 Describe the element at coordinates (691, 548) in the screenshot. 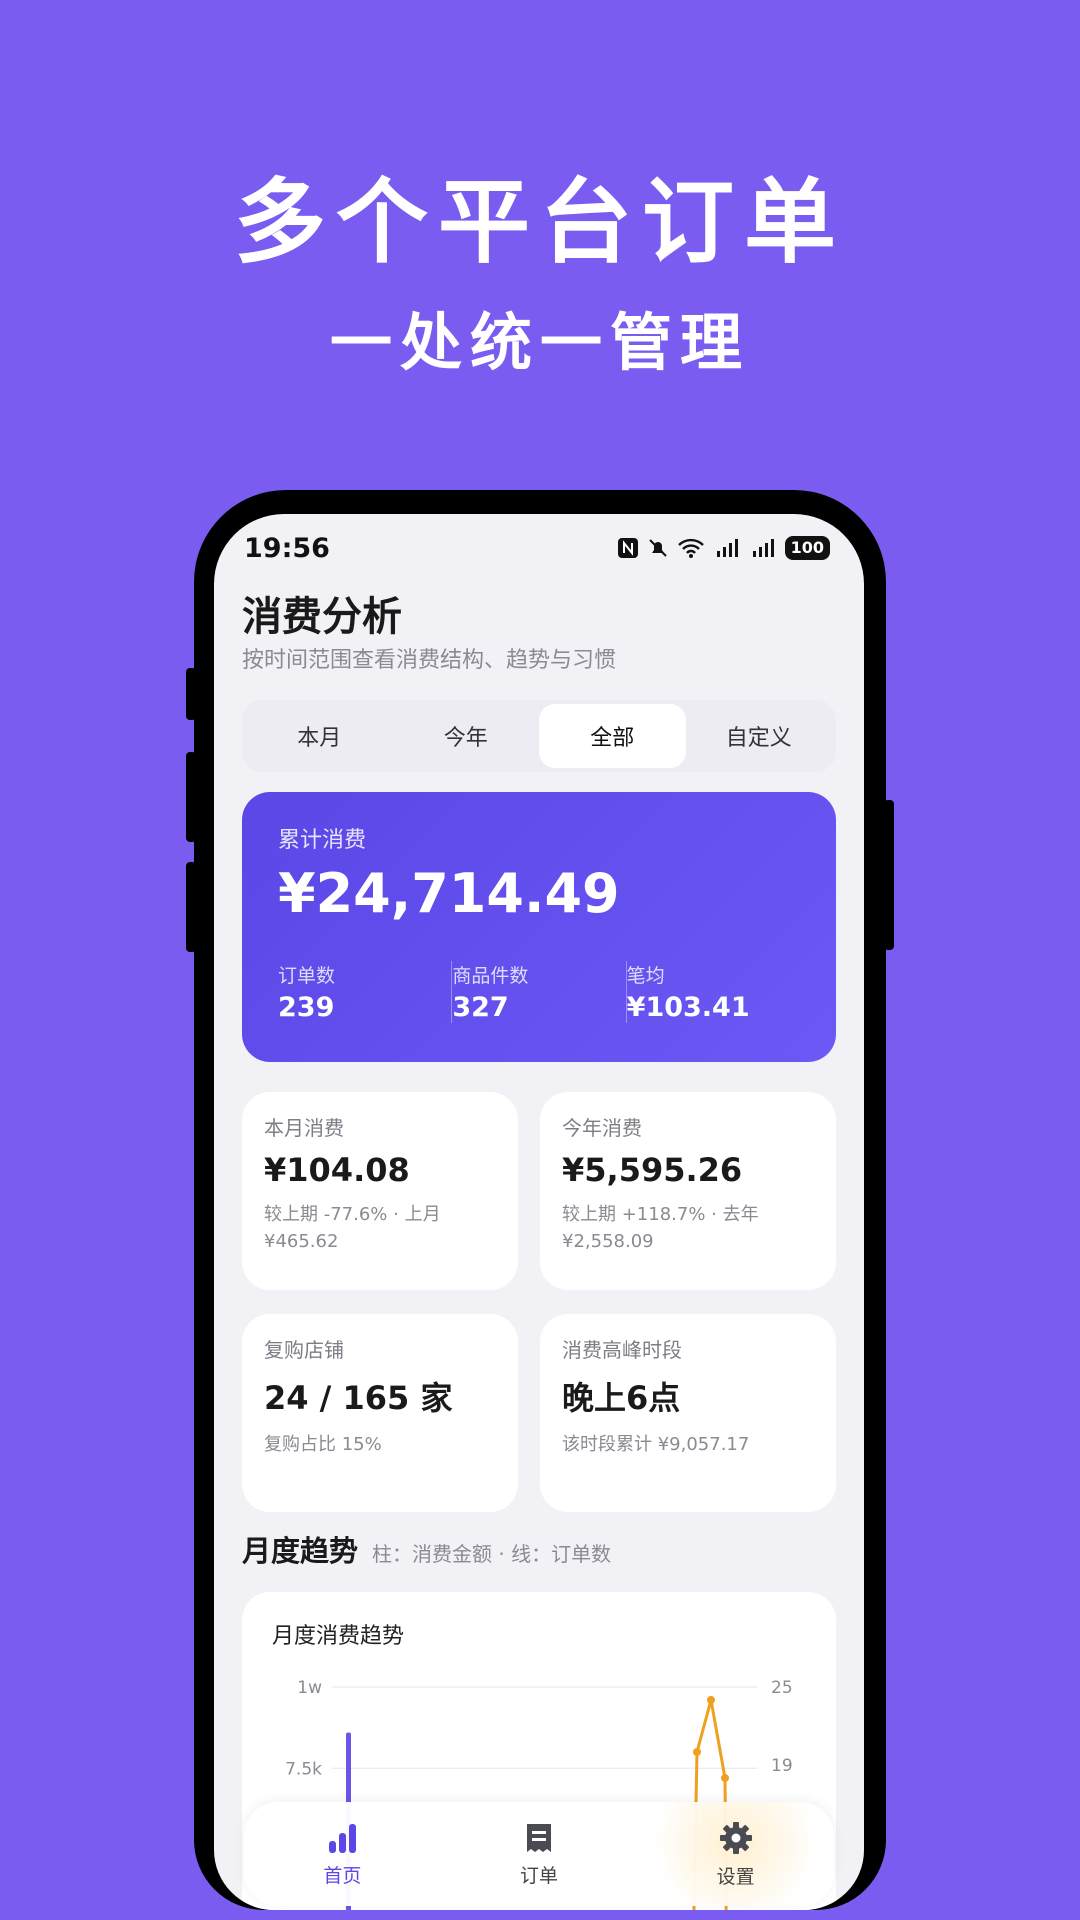

I see `wifi-icon` at that location.